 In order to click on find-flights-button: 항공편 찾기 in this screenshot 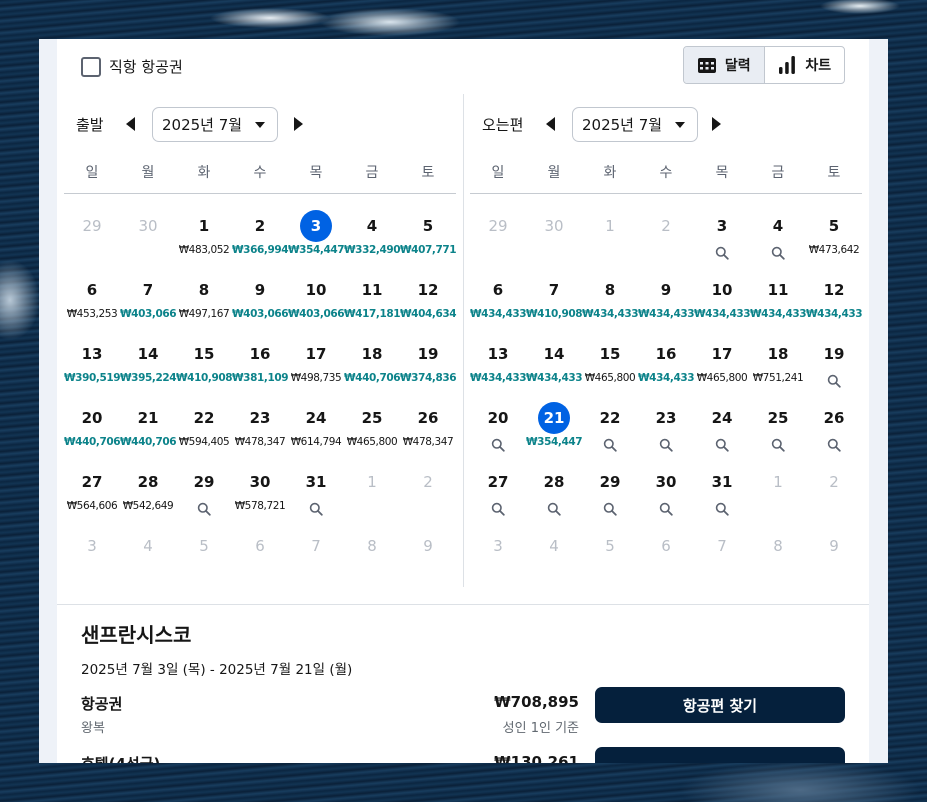, I will do `click(720, 705)`.